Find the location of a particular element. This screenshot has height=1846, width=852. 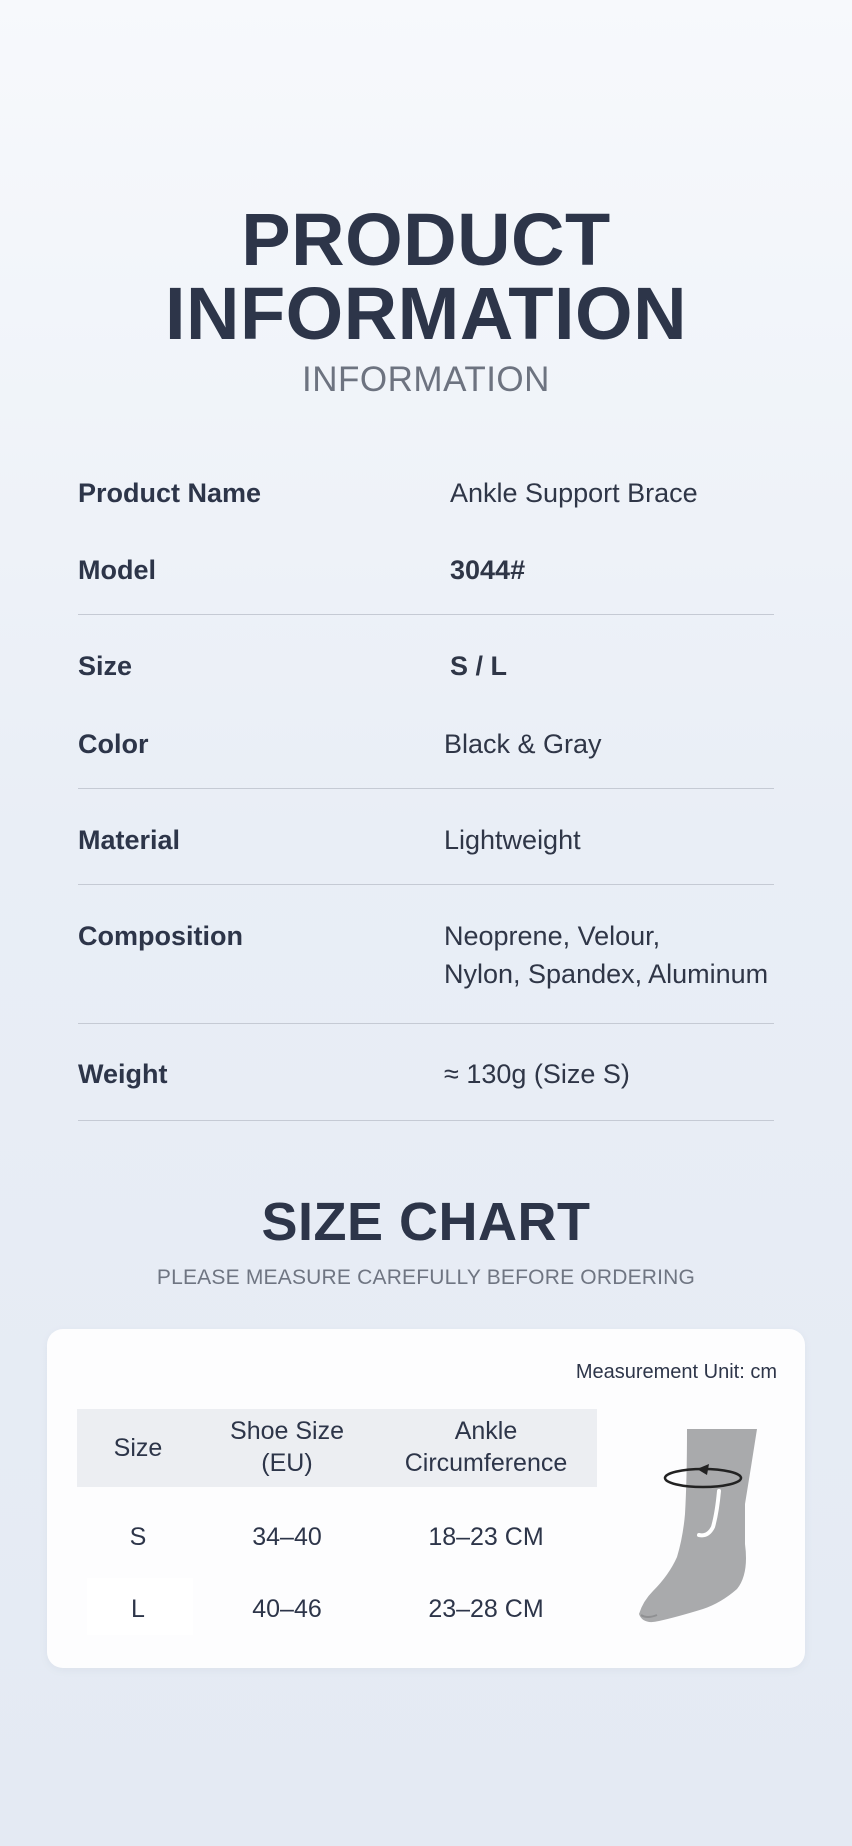

weight-label: Weight is located at coordinates (123, 1074).